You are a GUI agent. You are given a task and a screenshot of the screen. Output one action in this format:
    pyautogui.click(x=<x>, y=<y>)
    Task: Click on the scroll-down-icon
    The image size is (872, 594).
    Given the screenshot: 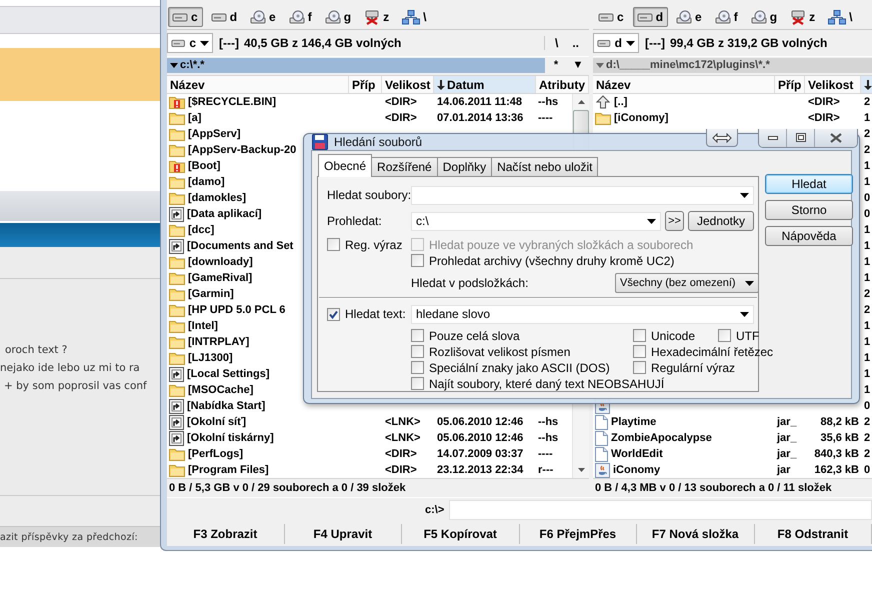 What is the action you would take?
    pyautogui.click(x=581, y=470)
    